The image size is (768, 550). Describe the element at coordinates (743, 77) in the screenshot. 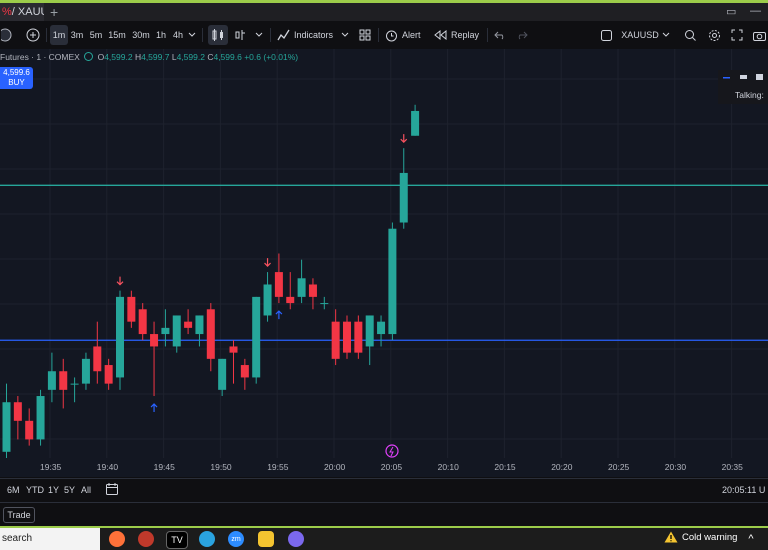

I see `panel-controls-icon` at that location.